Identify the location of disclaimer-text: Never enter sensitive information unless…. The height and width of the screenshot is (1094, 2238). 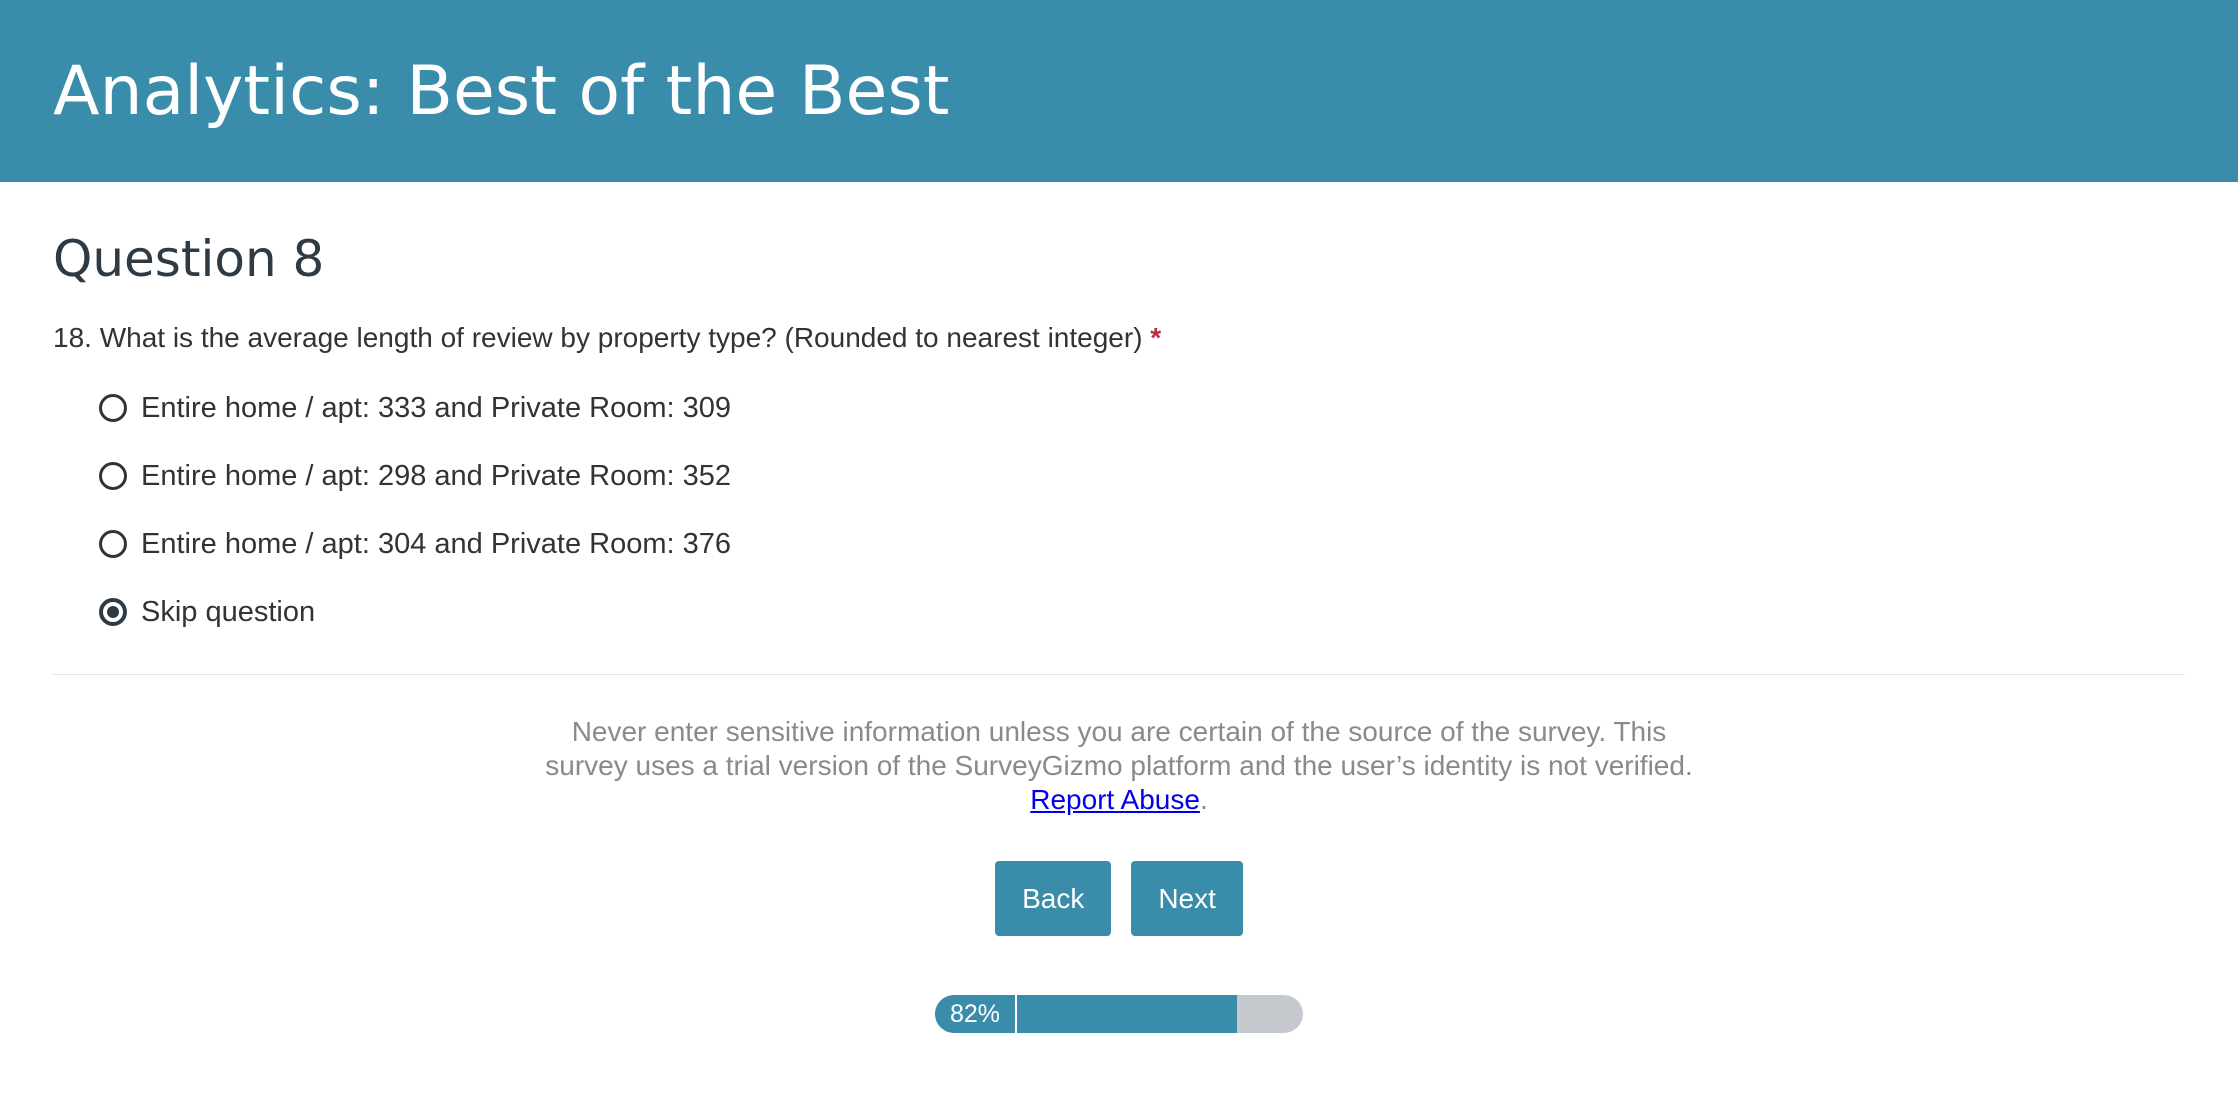
(1119, 748).